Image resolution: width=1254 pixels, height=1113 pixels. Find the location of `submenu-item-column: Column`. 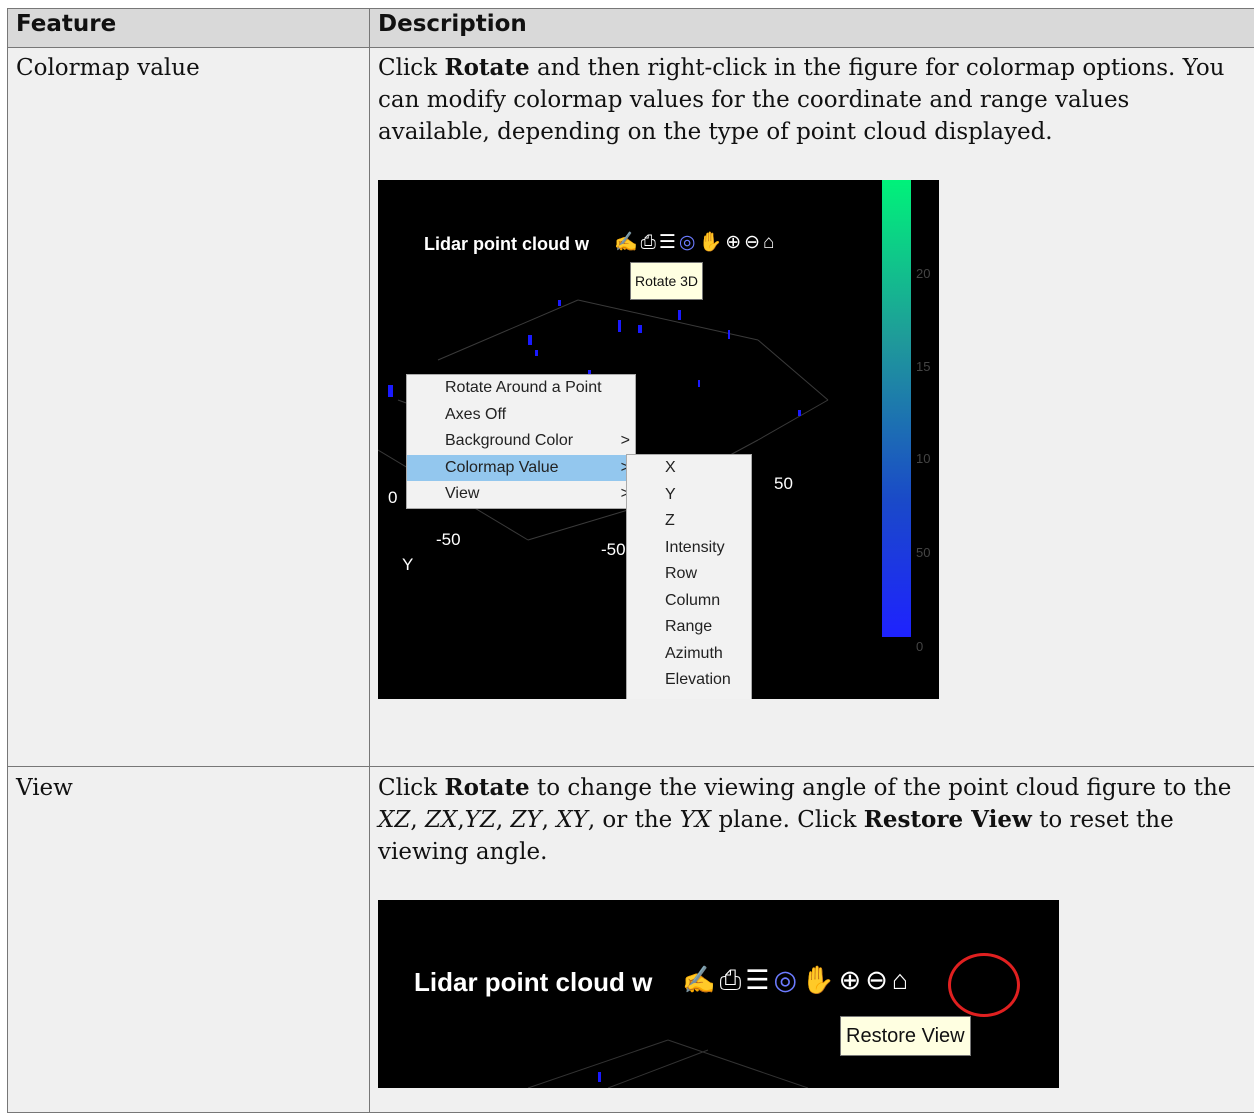

submenu-item-column: Column is located at coordinates (689, 601).